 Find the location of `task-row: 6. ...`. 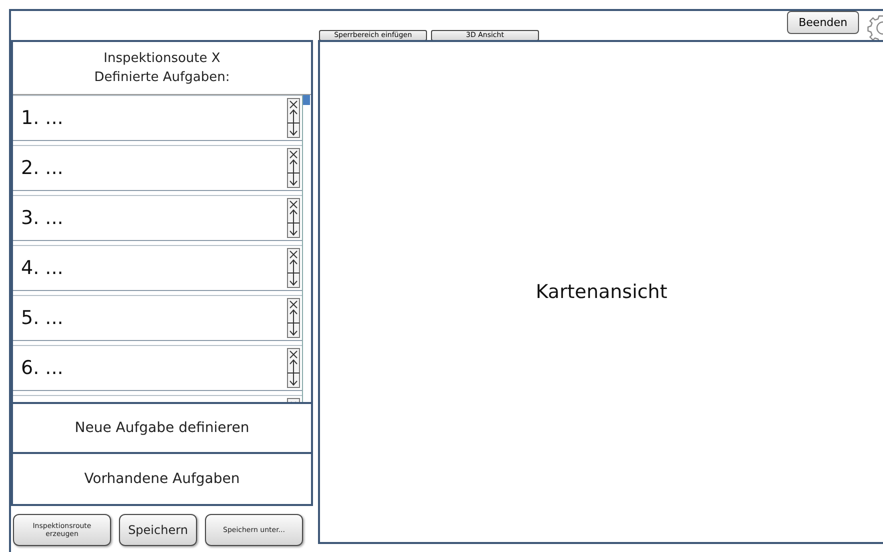

task-row: 6. ... is located at coordinates (157, 368).